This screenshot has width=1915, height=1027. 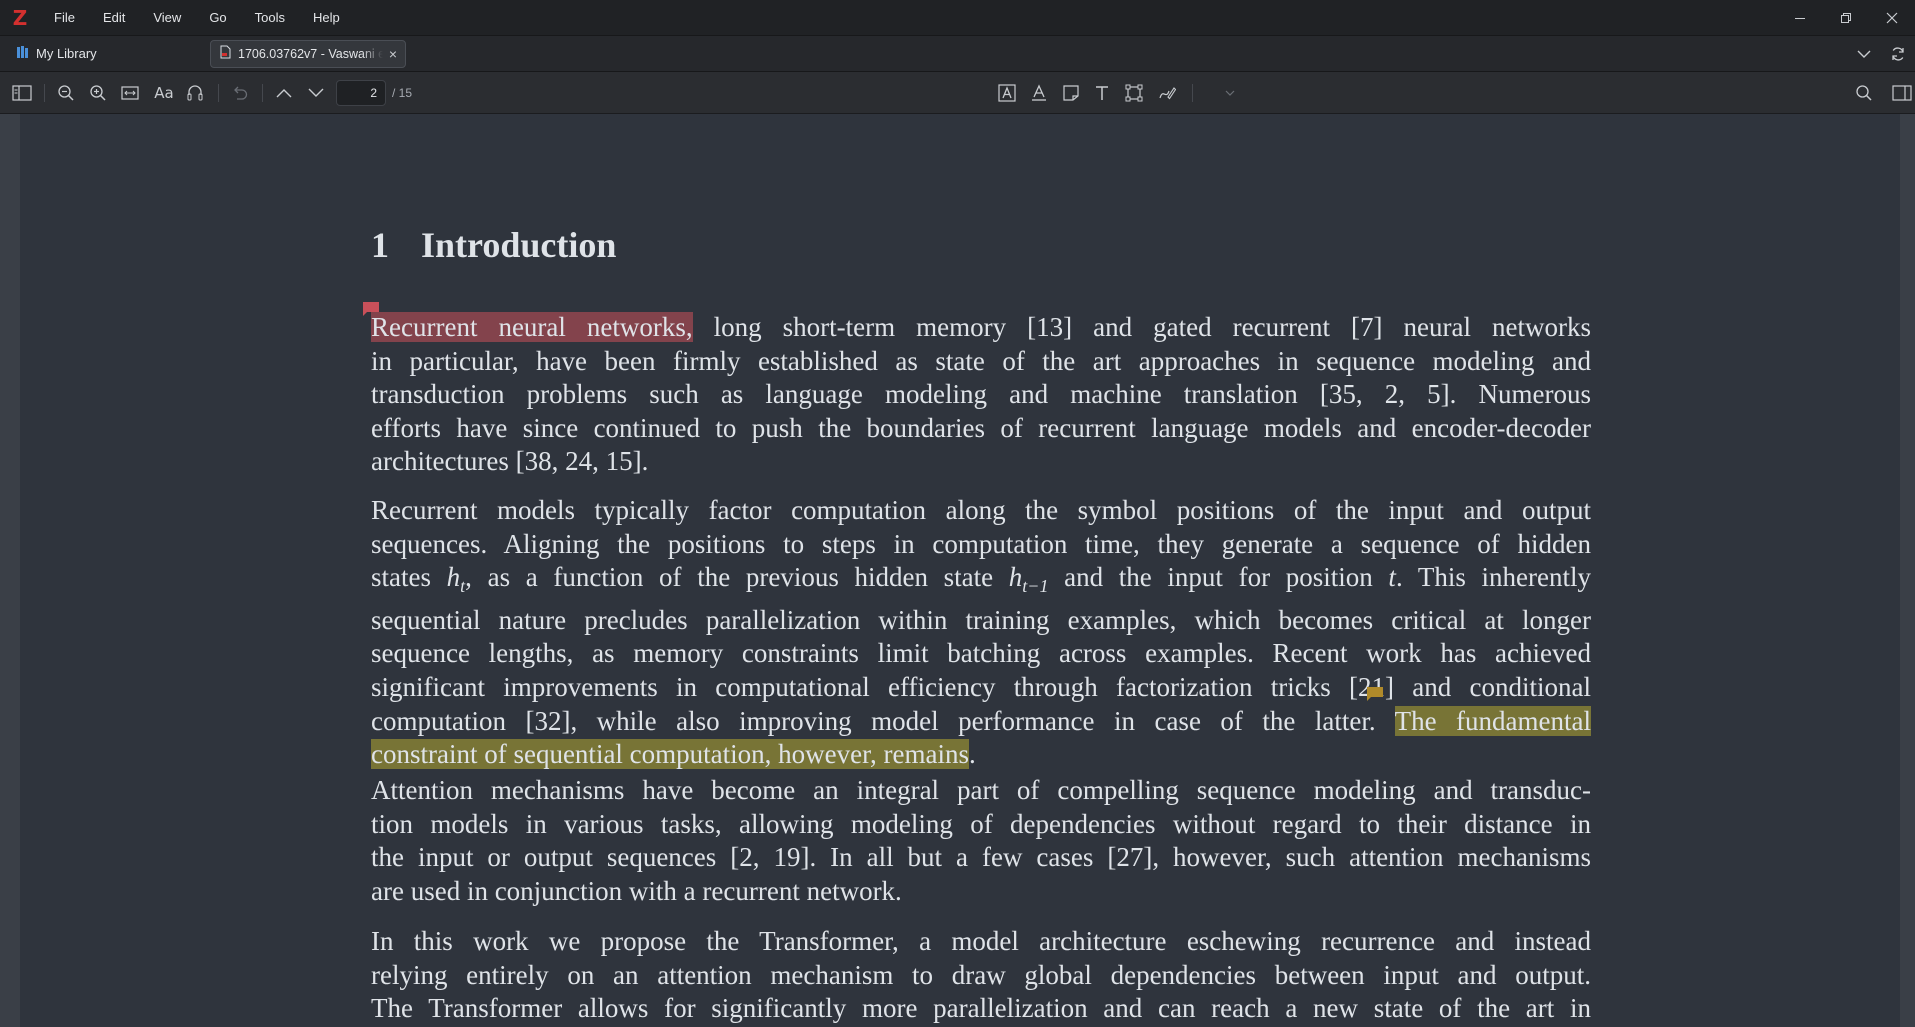 I want to click on section-heading: 1 Introduction, so click(x=493, y=245).